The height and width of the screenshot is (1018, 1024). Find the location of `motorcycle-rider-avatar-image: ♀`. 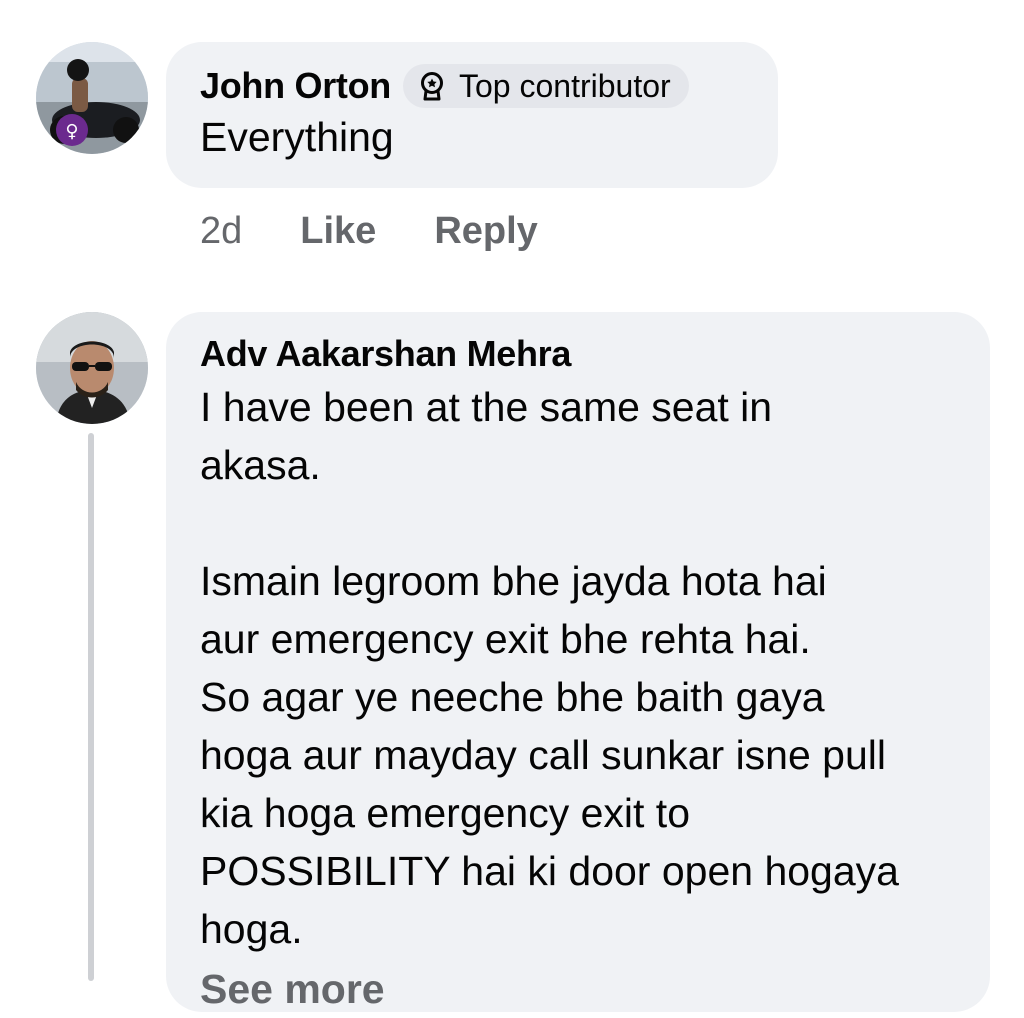

motorcycle-rider-avatar-image: ♀ is located at coordinates (92, 98).